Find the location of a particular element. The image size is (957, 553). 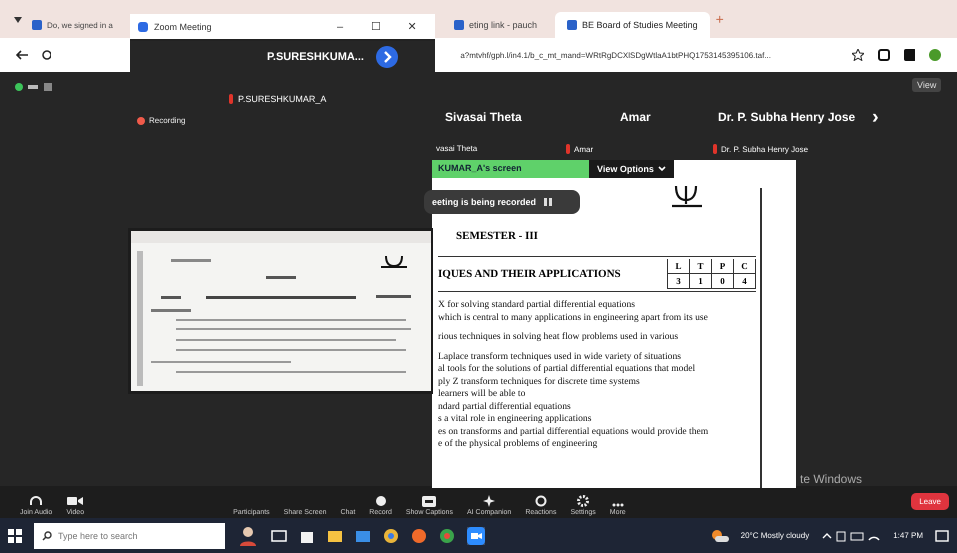

taskbar-search-field: Type here to search is located at coordinates (129, 535).